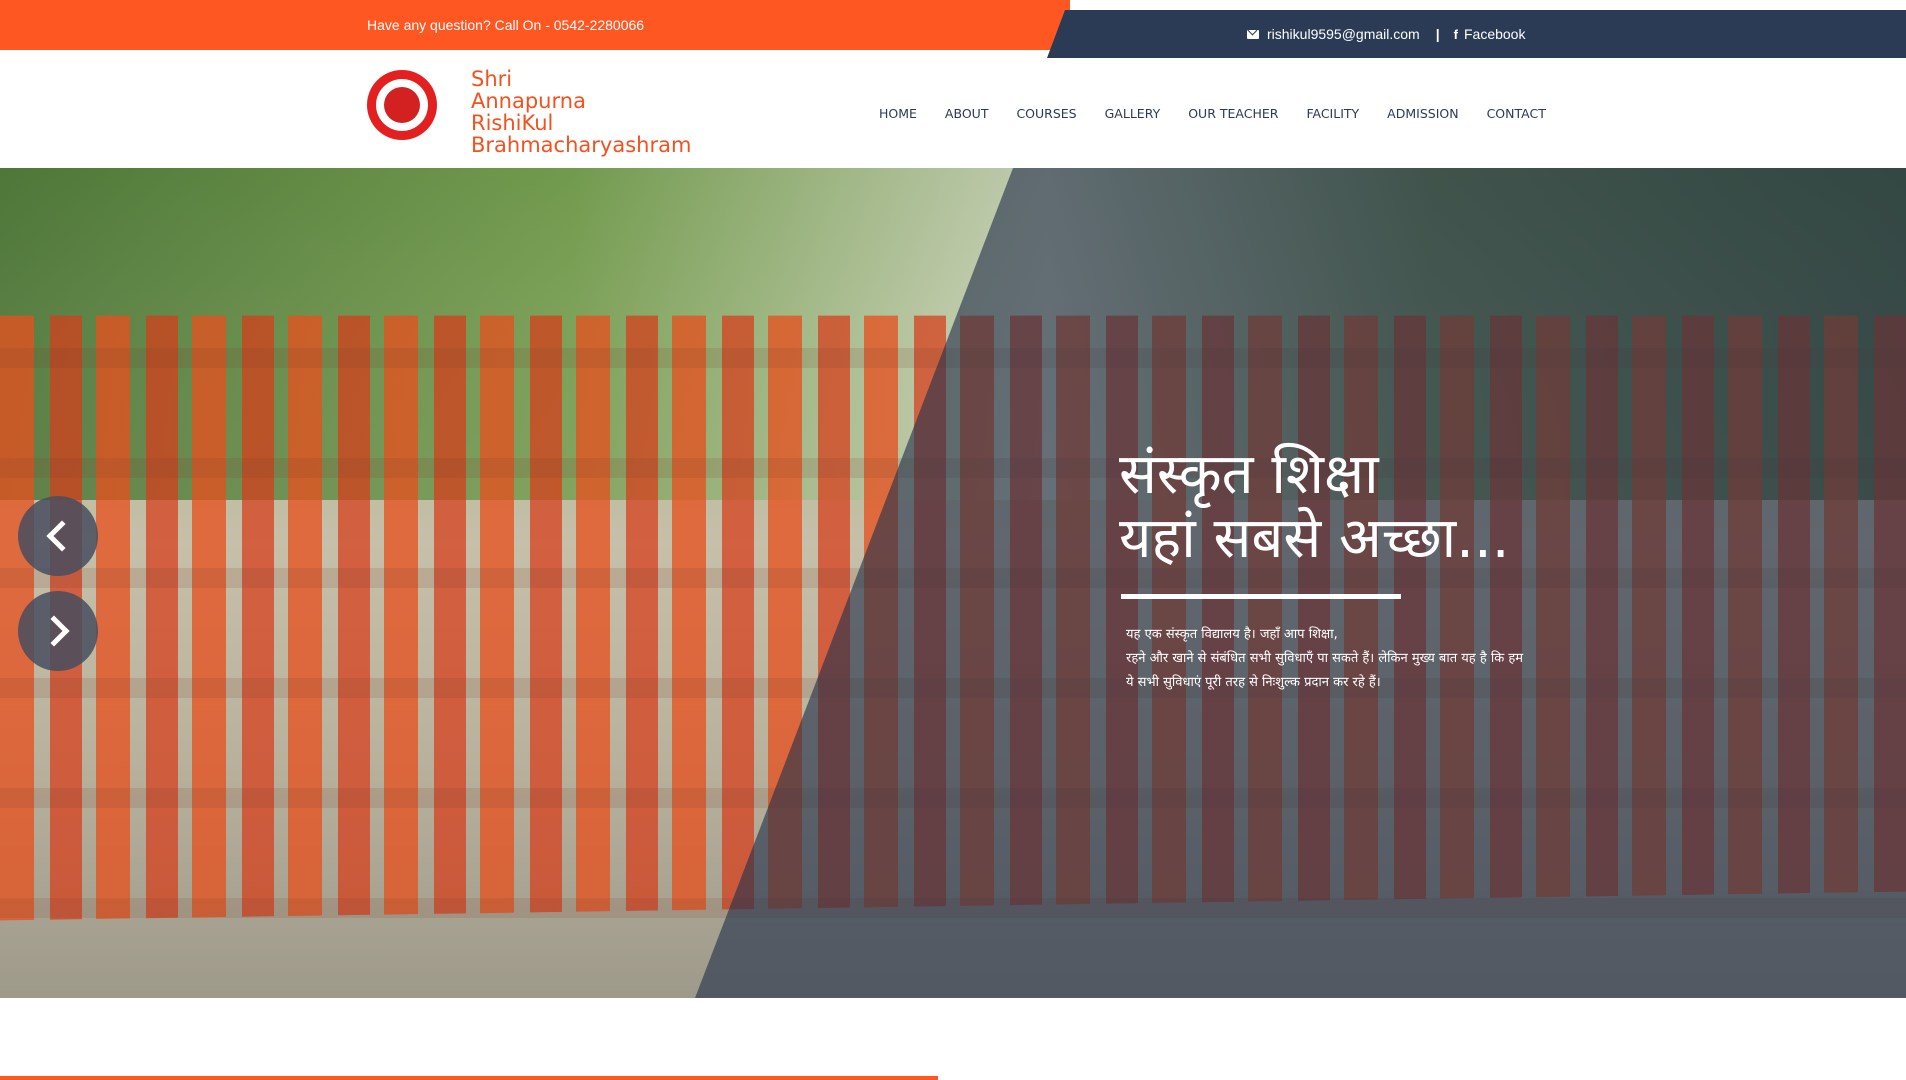  What do you see at coordinates (1332, 113) in the screenshot?
I see `nav-facility: FACILITY` at bounding box center [1332, 113].